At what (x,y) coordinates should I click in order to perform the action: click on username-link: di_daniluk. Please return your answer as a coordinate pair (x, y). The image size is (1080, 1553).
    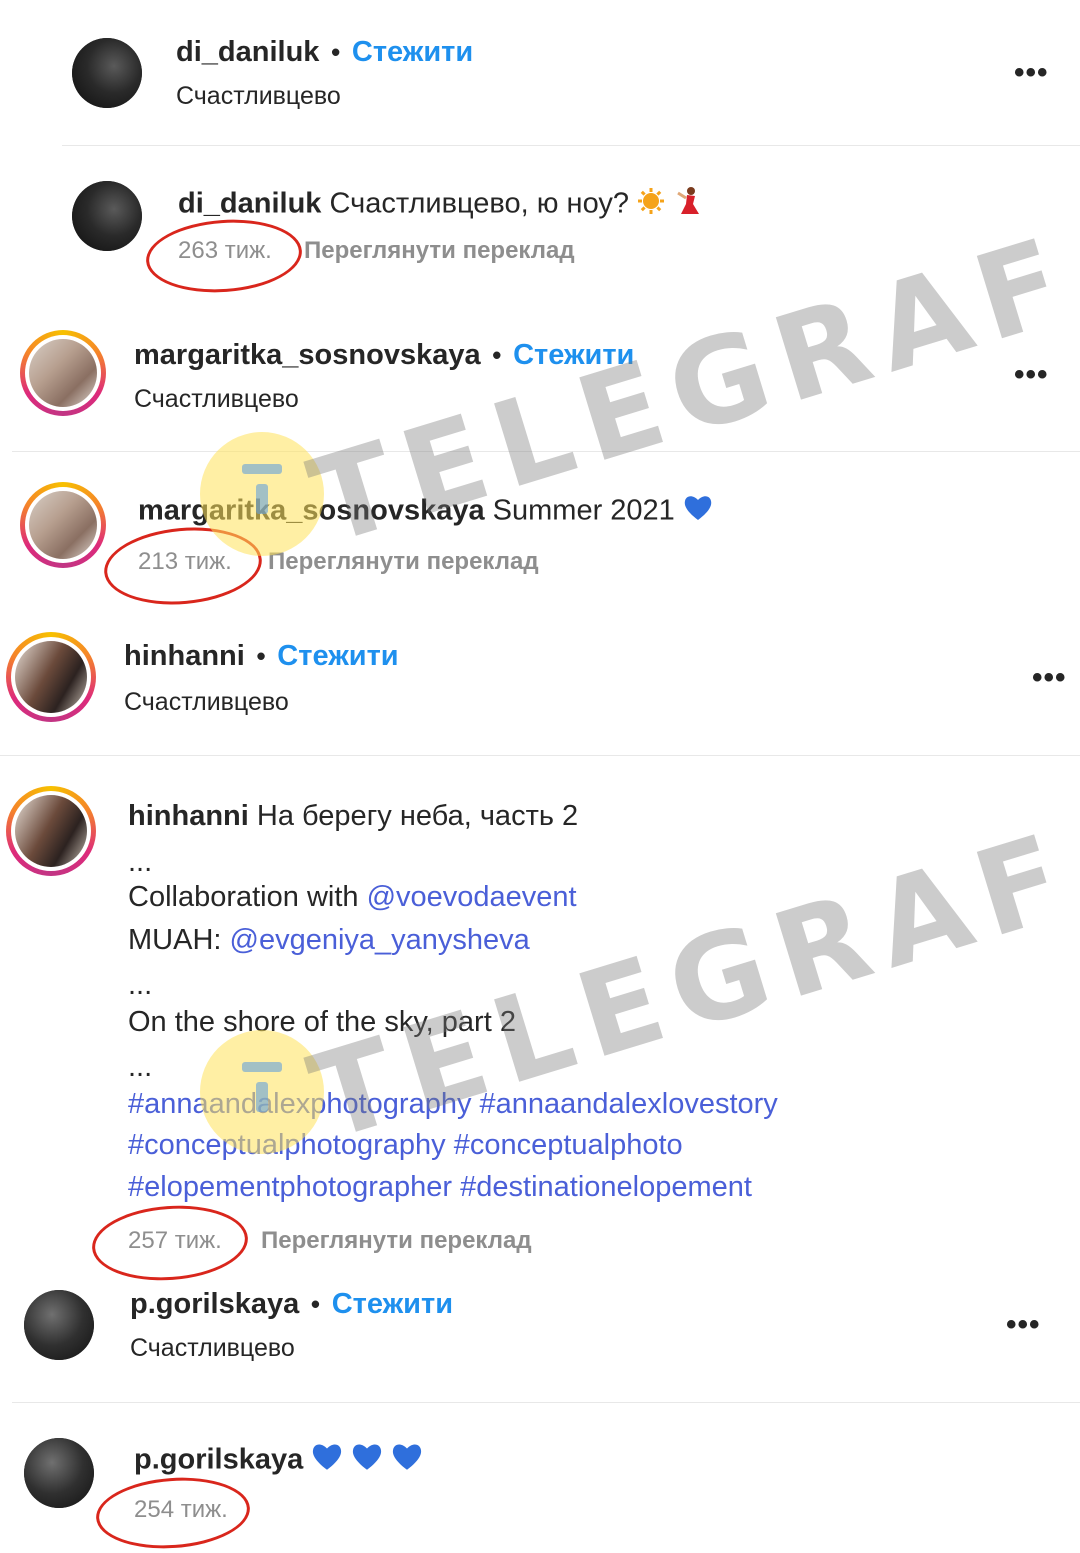
    Looking at the image, I should click on (247, 52).